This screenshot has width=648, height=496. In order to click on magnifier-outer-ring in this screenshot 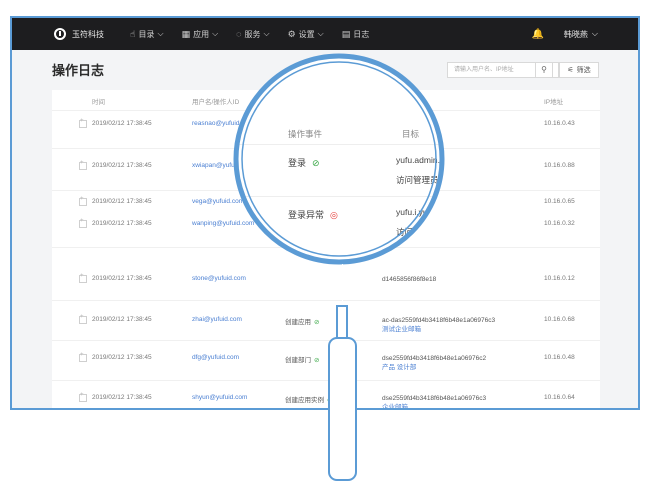, I will do `click(339, 159)`.